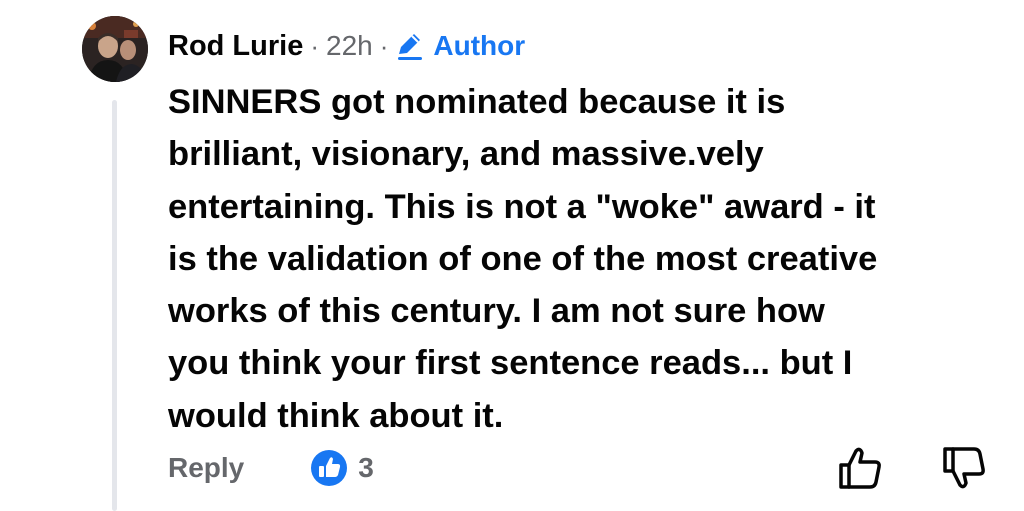 Image resolution: width=1024 pixels, height=511 pixels. Describe the element at coordinates (114, 305) in the screenshot. I see `thread-line` at that location.